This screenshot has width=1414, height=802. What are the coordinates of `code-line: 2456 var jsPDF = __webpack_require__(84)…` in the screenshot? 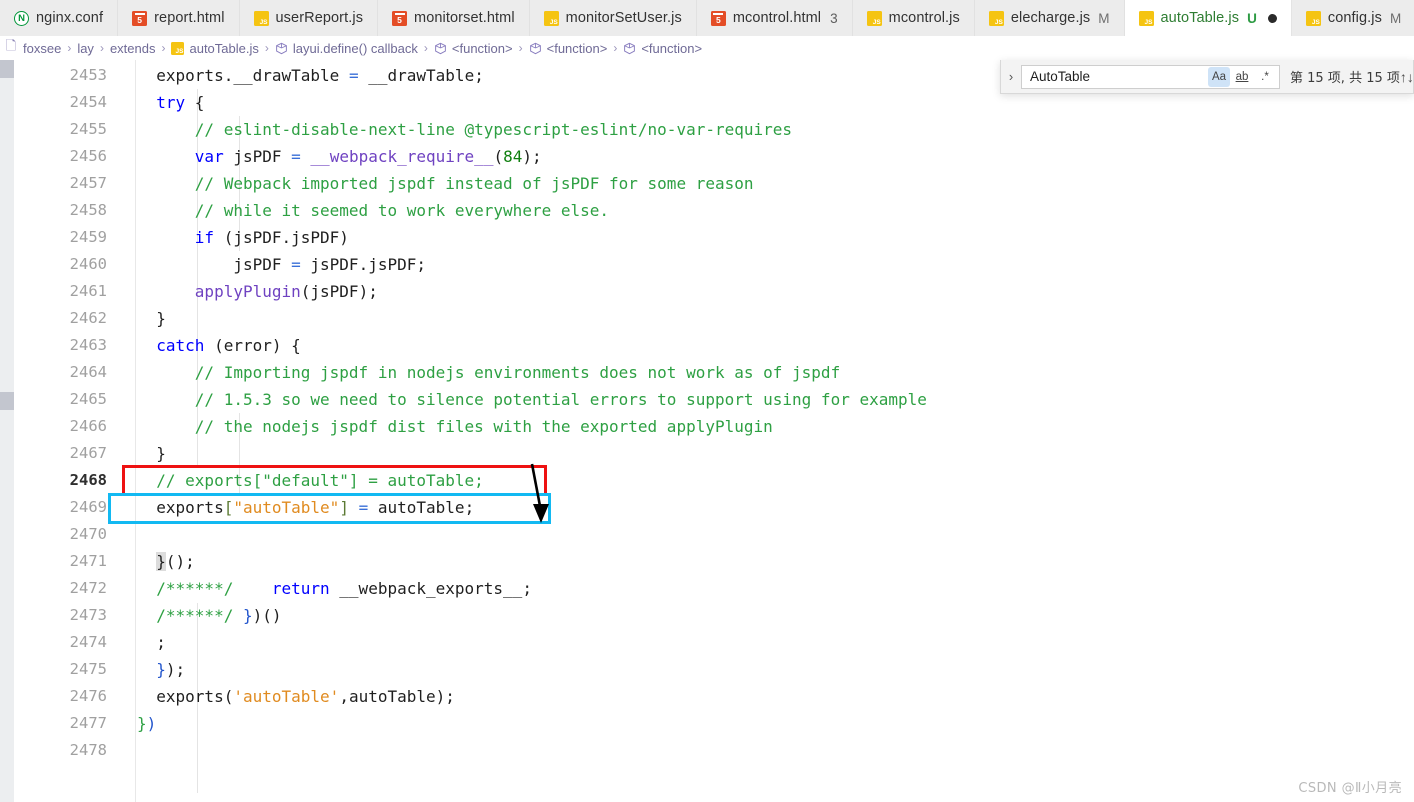 It's located at (714, 156).